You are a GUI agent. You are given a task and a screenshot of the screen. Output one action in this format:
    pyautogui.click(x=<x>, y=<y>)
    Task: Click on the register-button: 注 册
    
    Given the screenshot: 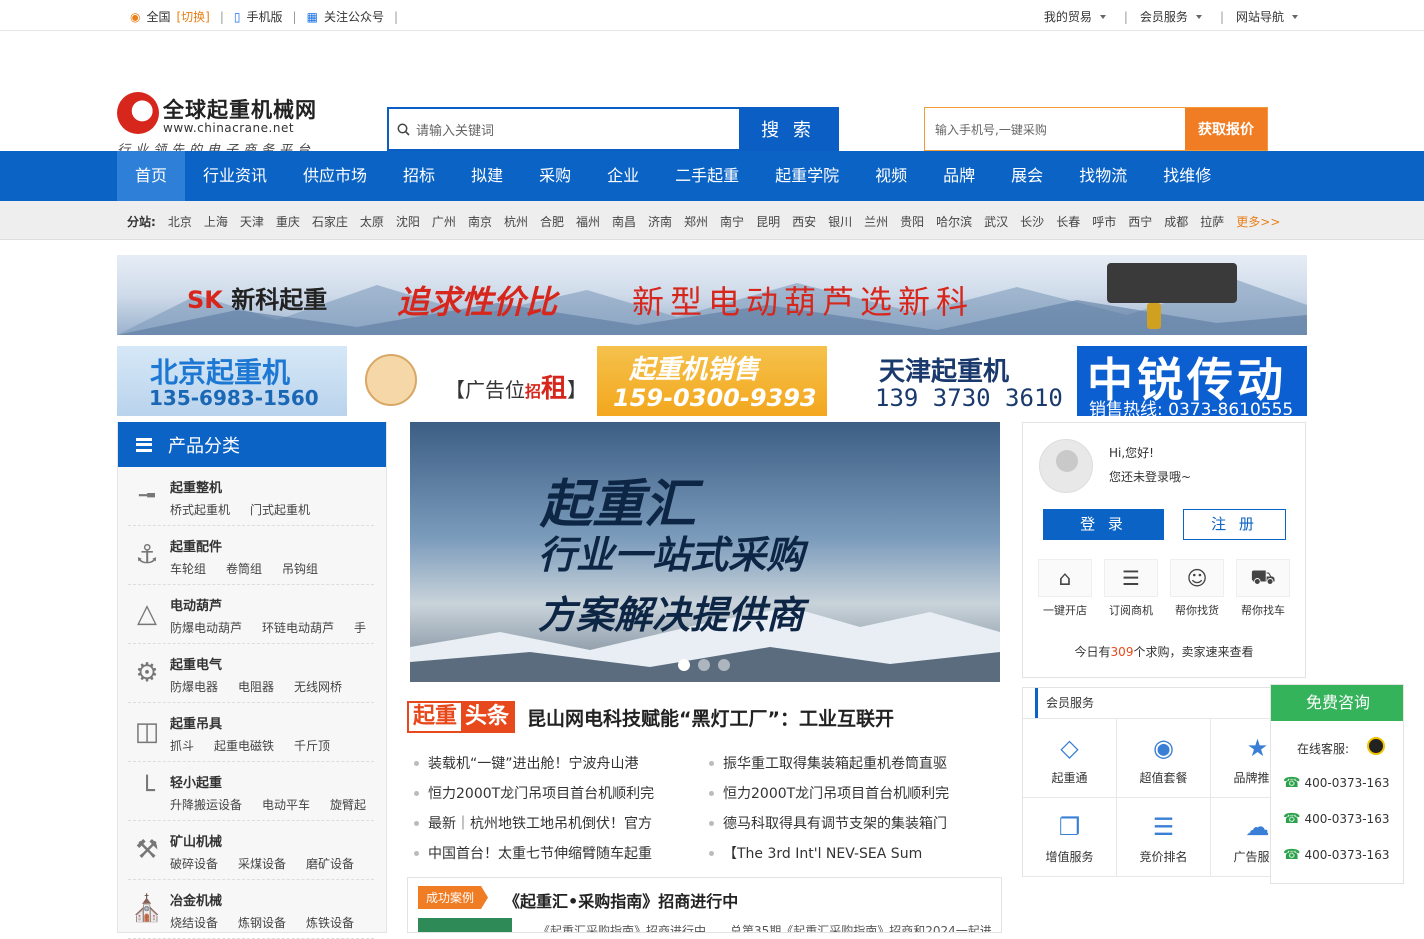 What is the action you would take?
    pyautogui.click(x=1234, y=524)
    